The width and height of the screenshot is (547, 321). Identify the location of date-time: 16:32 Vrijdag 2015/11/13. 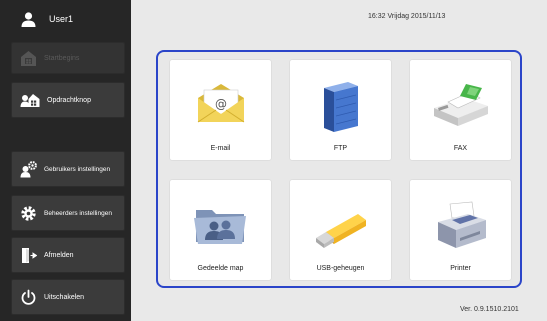
(407, 16).